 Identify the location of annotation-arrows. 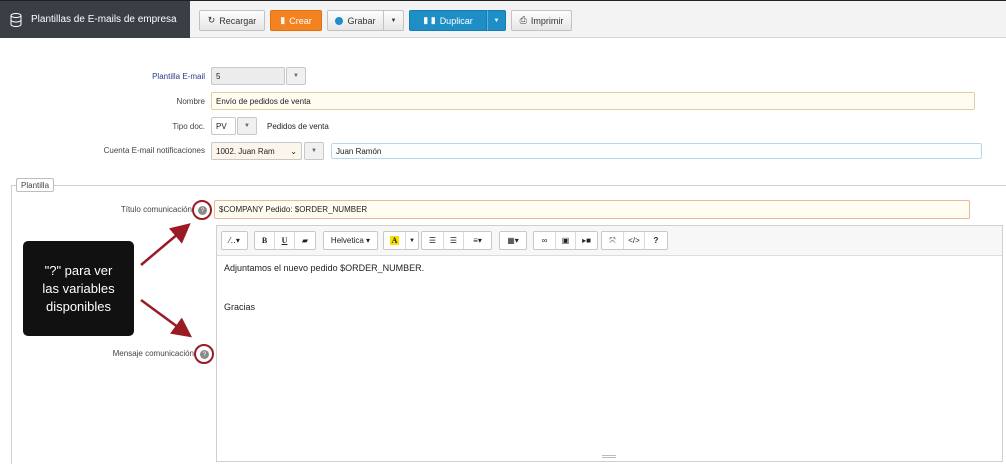
(166, 280).